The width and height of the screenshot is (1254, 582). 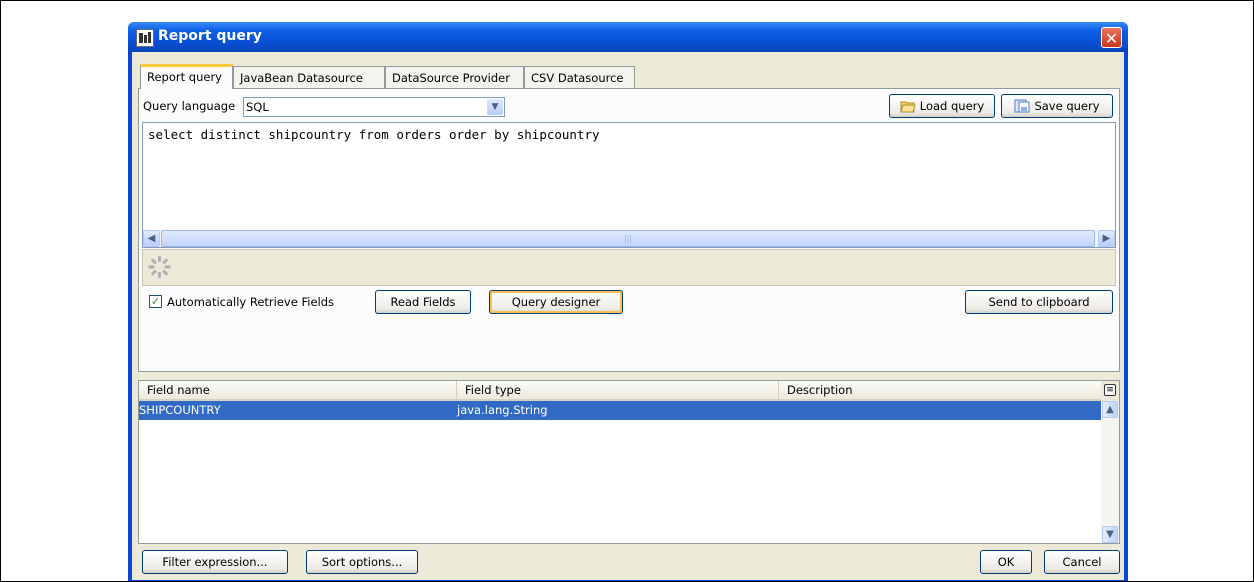 What do you see at coordinates (186, 76) in the screenshot?
I see `tab-report-query: Report query` at bounding box center [186, 76].